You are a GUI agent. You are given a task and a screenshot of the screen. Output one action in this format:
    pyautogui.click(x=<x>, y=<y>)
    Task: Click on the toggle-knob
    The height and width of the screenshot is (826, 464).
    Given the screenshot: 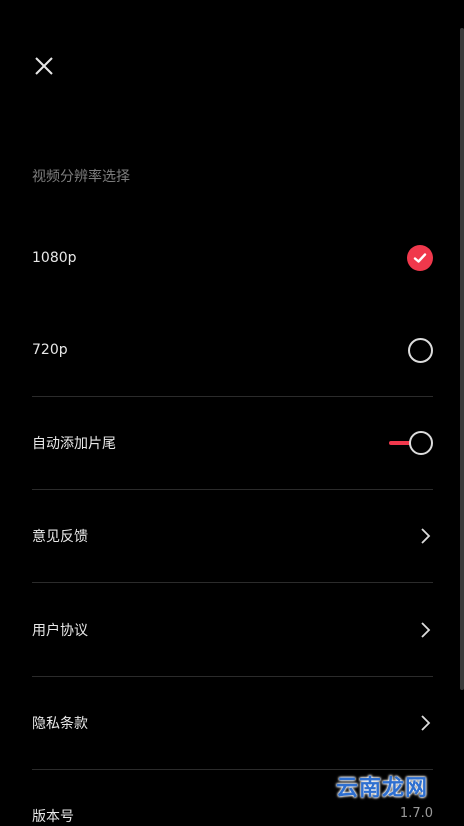 What is the action you would take?
    pyautogui.click(x=421, y=443)
    